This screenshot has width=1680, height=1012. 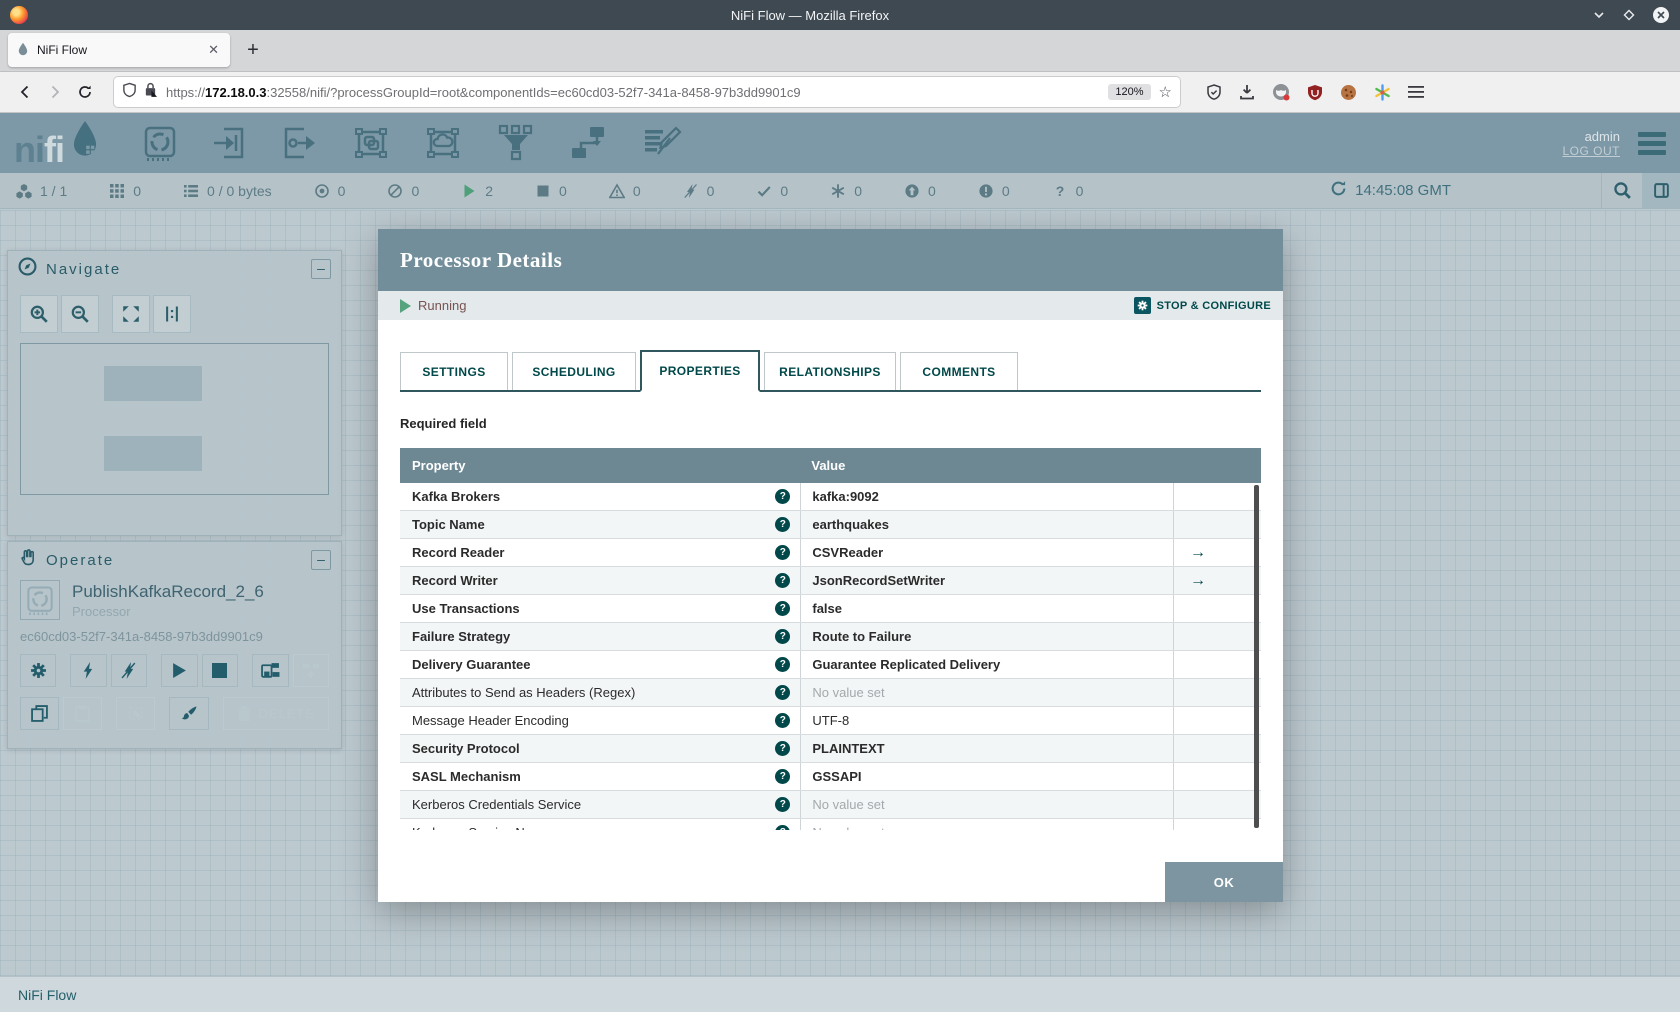 I want to click on output-port-icon, so click(x=300, y=143).